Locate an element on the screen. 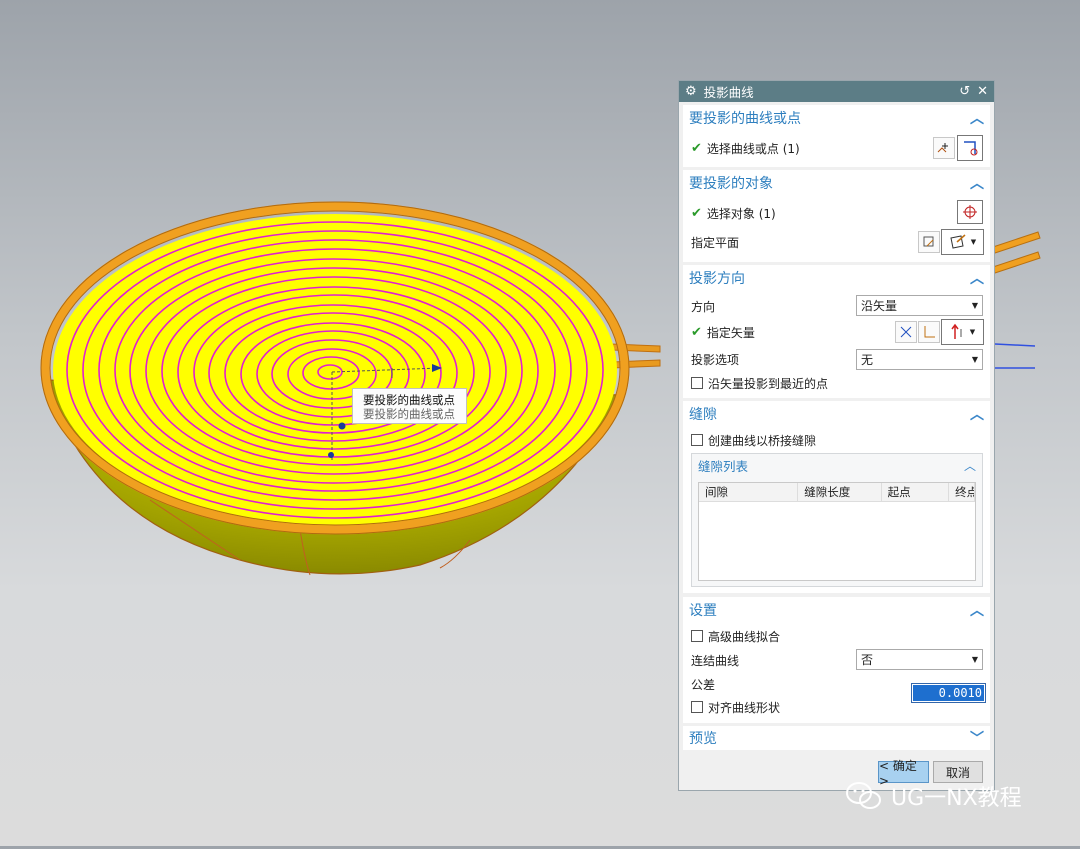 This screenshot has width=1080, height=849. section-title: 要投影的曲线或点 is located at coordinates (745, 119).